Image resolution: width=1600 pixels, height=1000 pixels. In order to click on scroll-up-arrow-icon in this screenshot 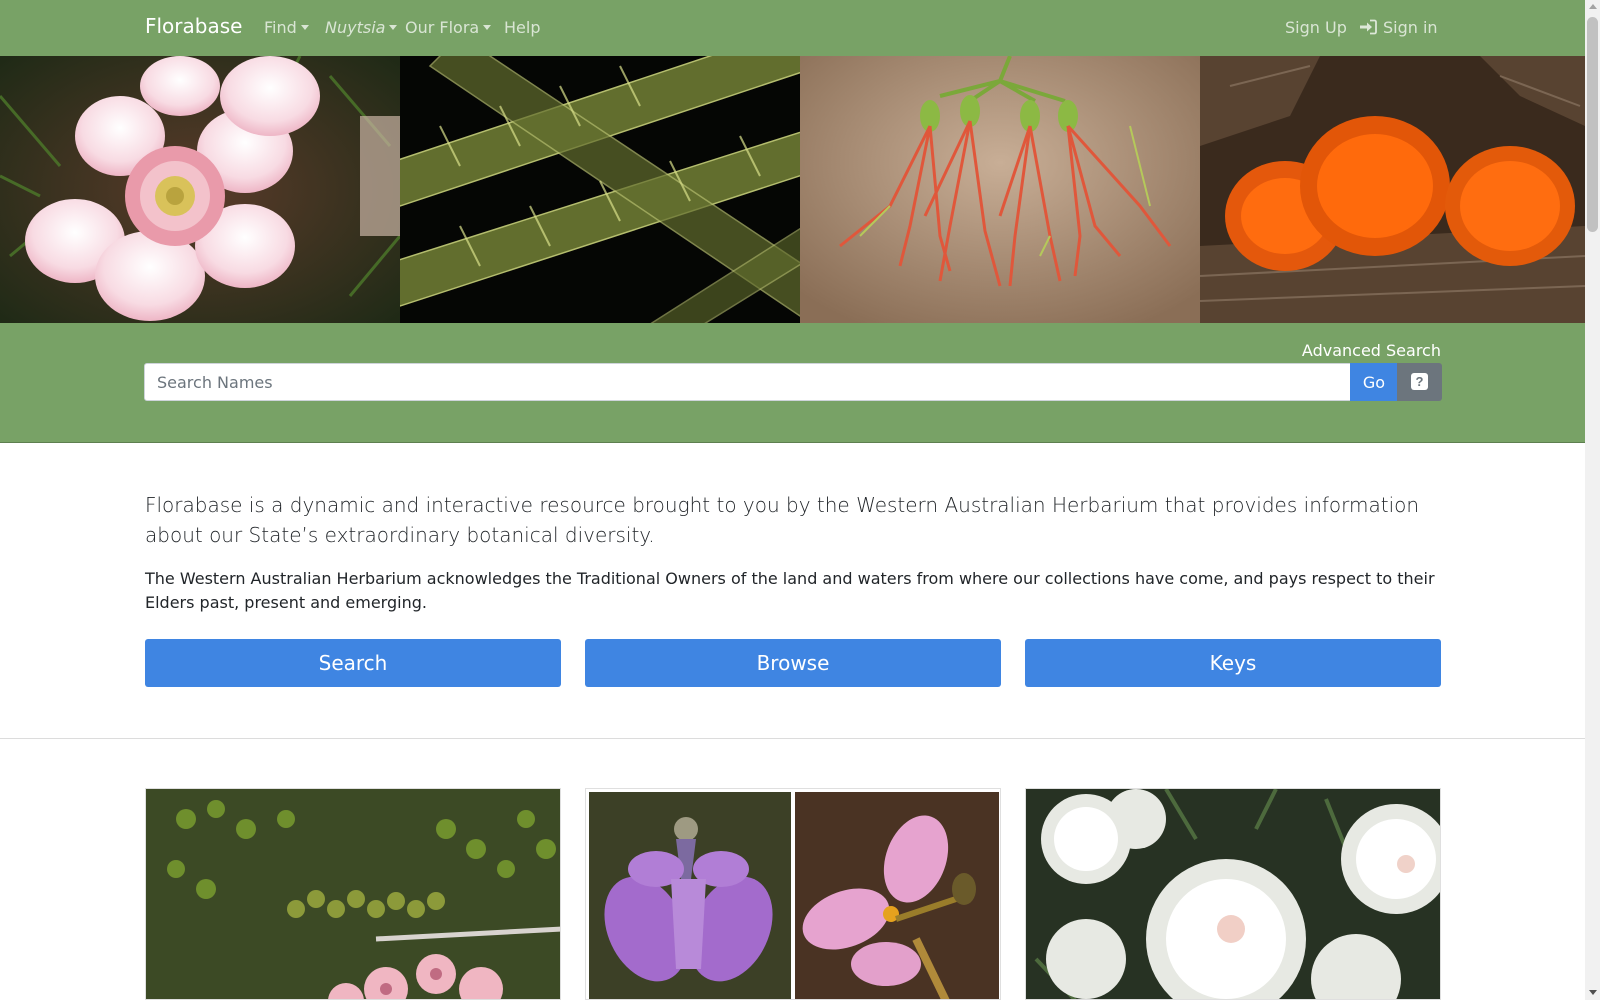, I will do `click(1593, 6)`.